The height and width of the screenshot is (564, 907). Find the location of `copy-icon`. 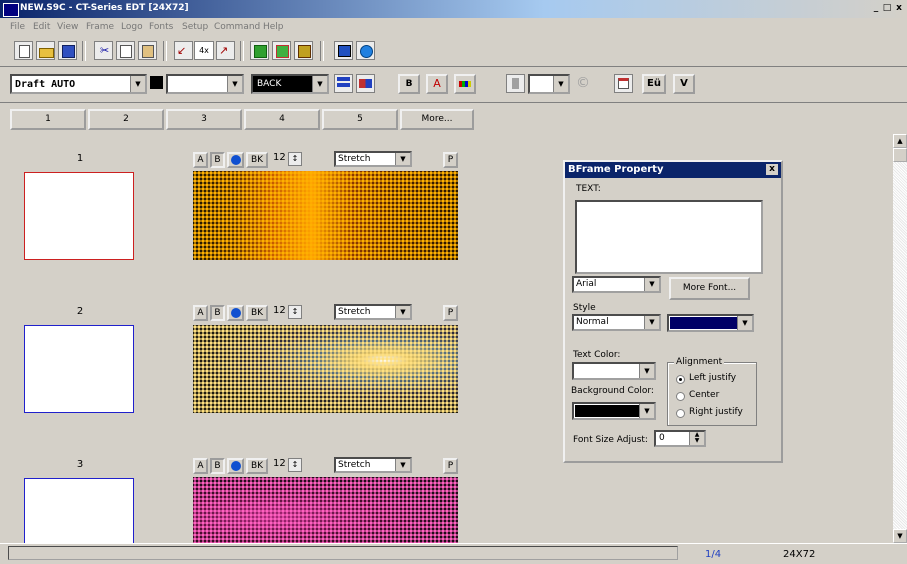

copy-icon is located at coordinates (125, 50).